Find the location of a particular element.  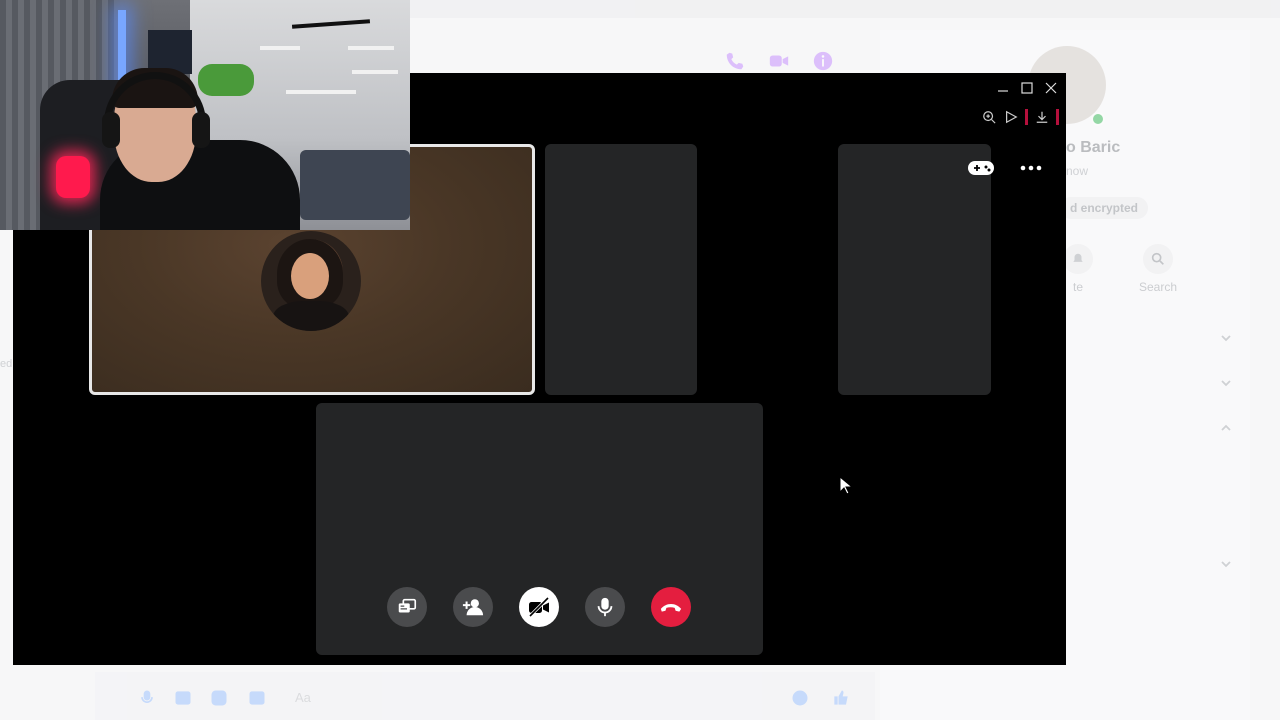

maximize-icon is located at coordinates (1027, 88).